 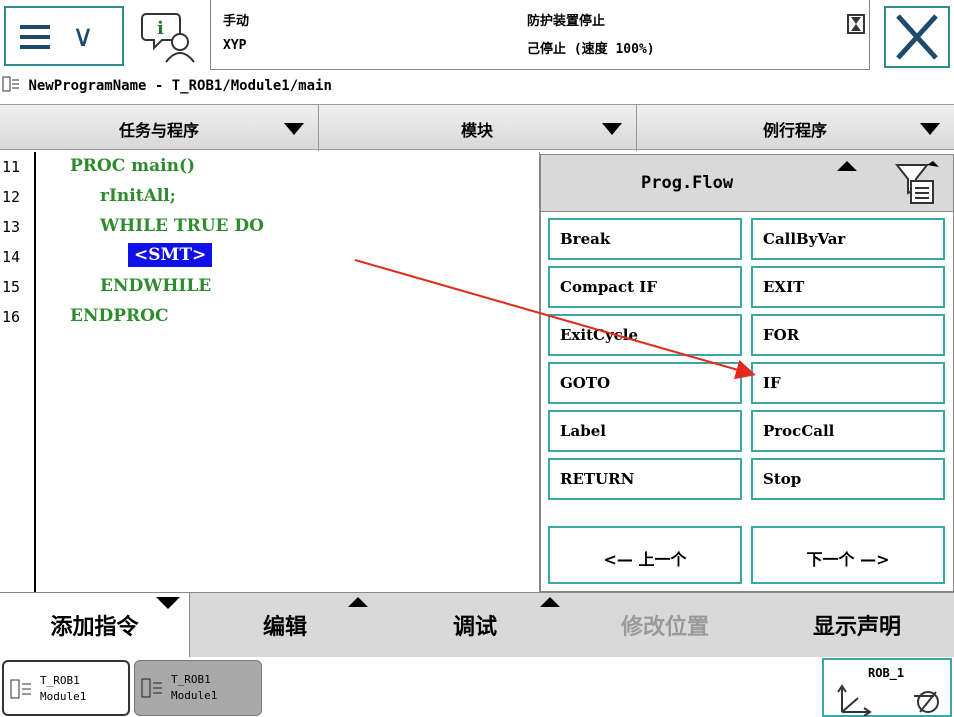 I want to click on chevron-down-icon: ∨, so click(x=83, y=36).